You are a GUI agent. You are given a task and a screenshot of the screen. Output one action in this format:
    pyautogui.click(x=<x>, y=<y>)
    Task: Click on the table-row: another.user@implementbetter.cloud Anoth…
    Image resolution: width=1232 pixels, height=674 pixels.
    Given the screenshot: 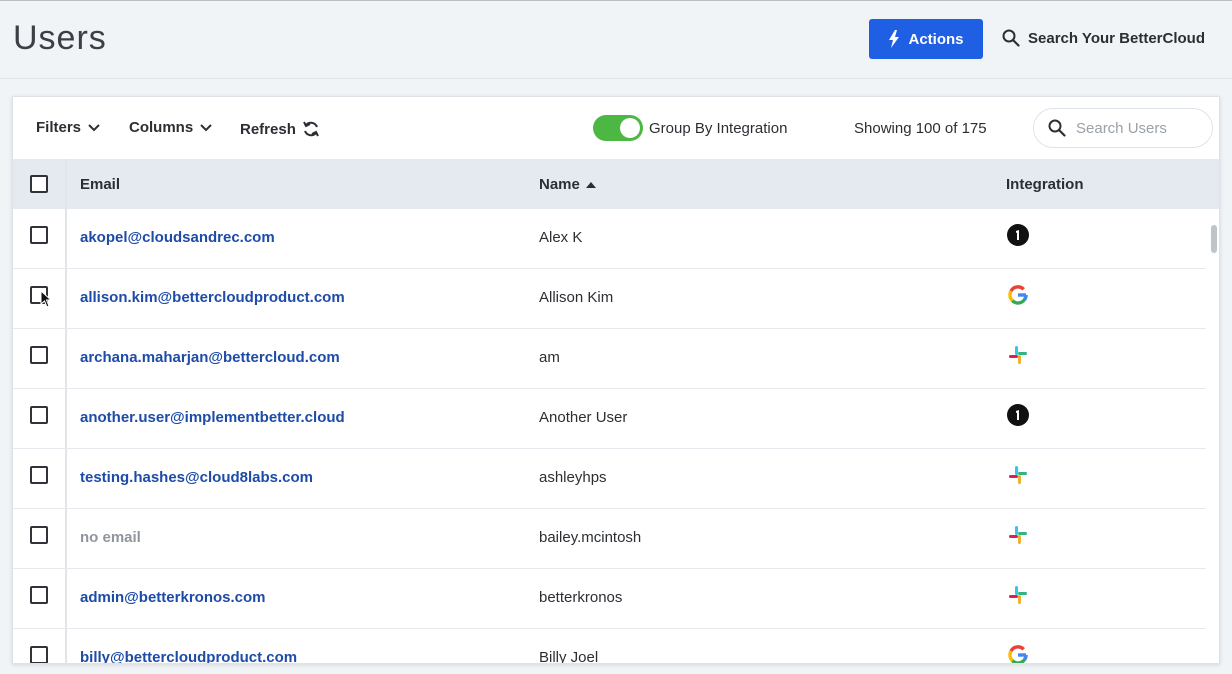 What is the action you would take?
    pyautogui.click(x=609, y=419)
    